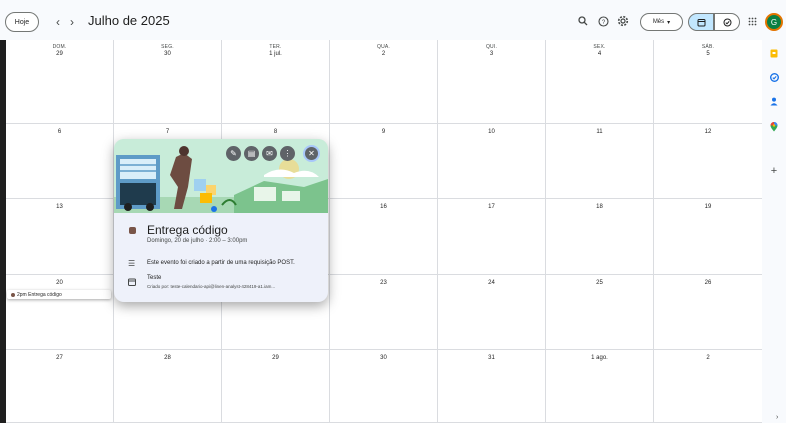 The image size is (786, 423). Describe the element at coordinates (384, 82) in the screenshot. I see `day-cell: QUA. 2` at that location.